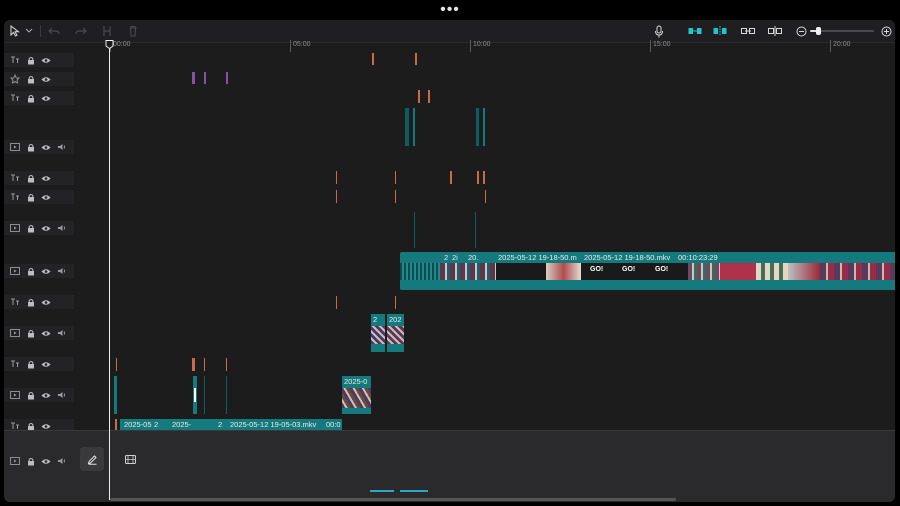  I want to click on main-track-magnet-toggle, so click(695, 31).